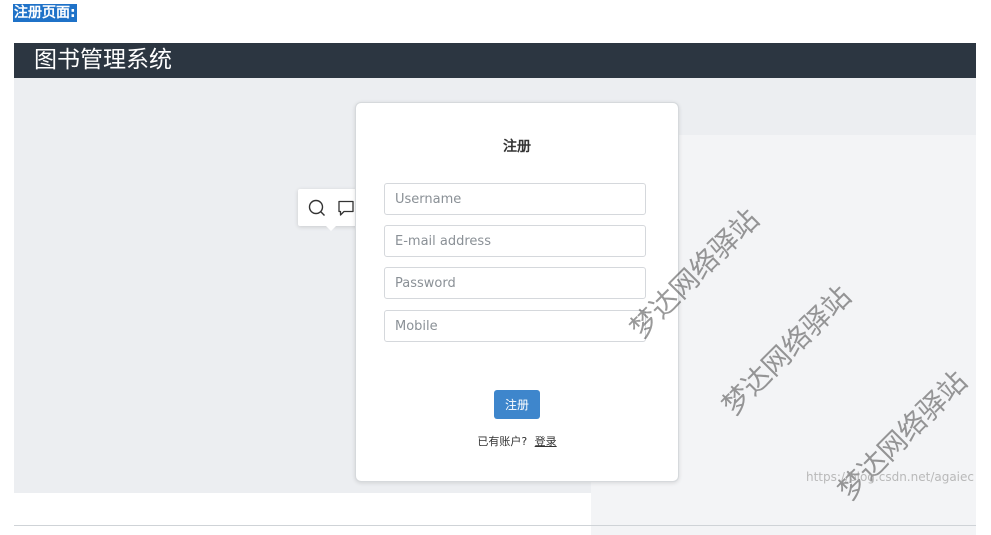  I want to click on login-prompt: 已有账户? 登录, so click(517, 441).